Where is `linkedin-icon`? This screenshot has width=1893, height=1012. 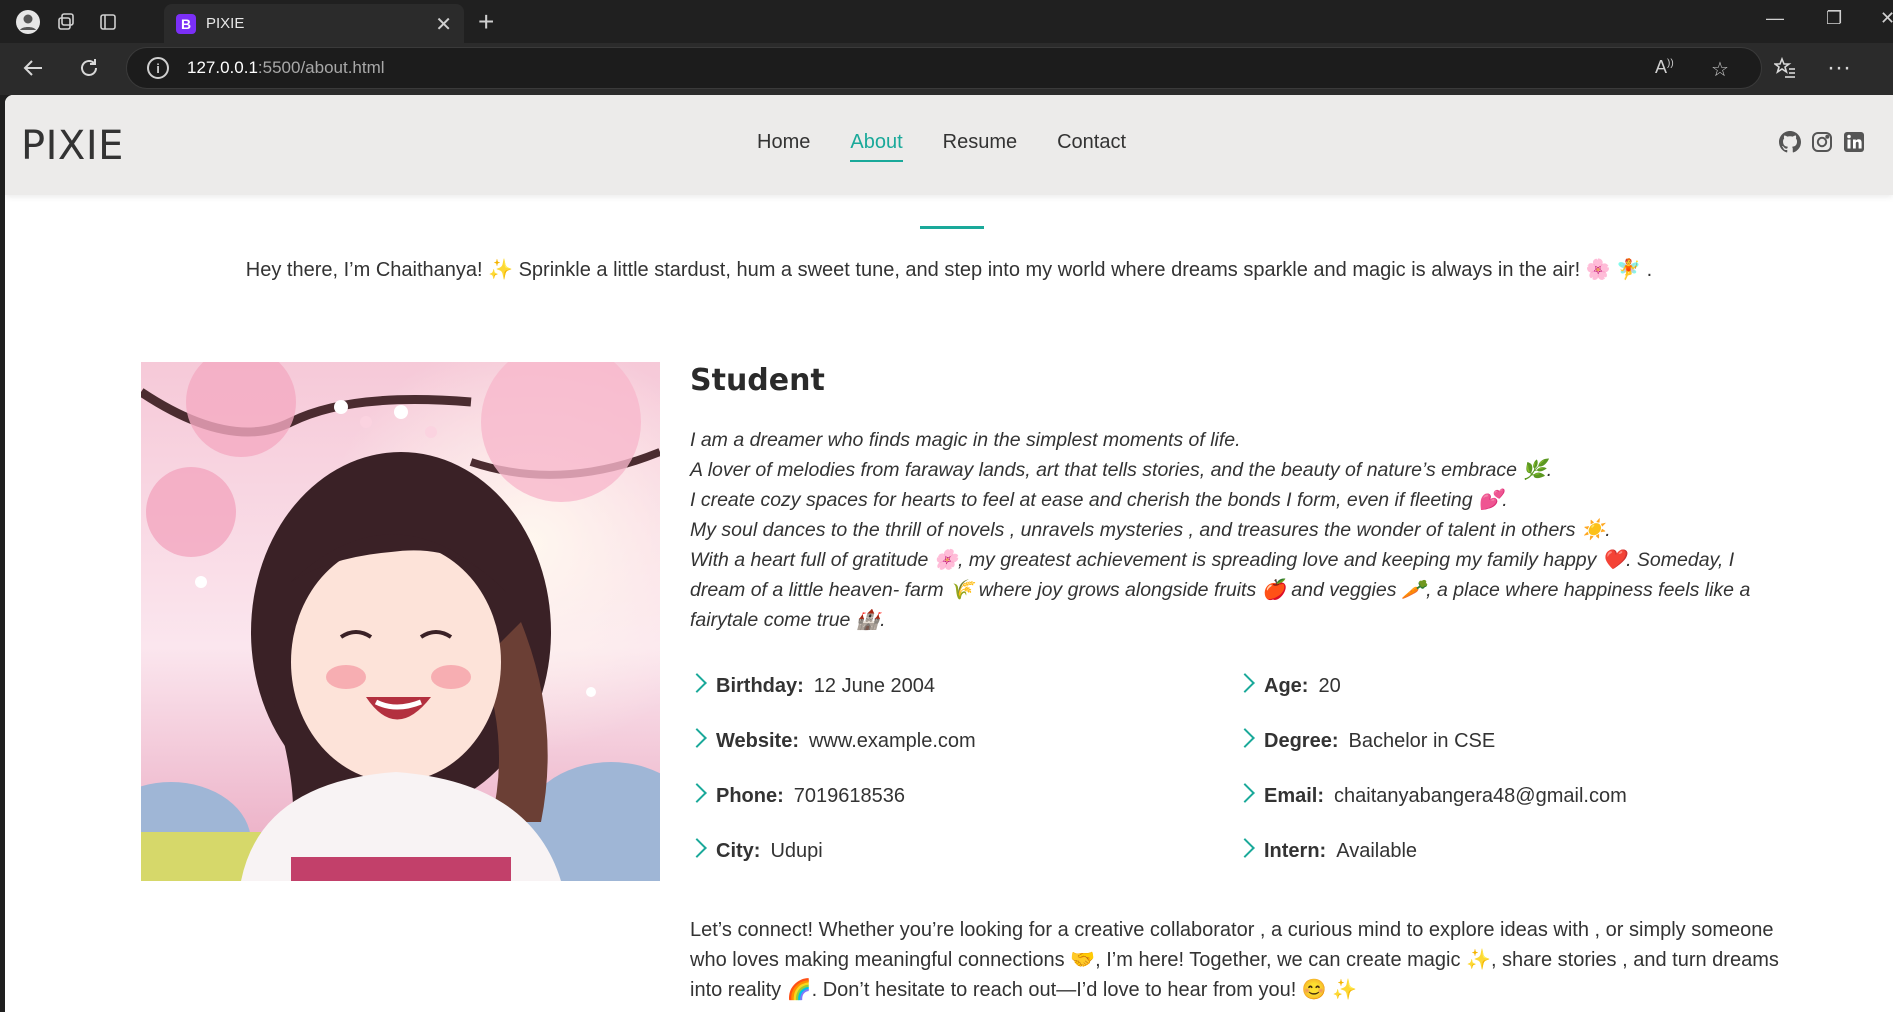
linkedin-icon is located at coordinates (1854, 142).